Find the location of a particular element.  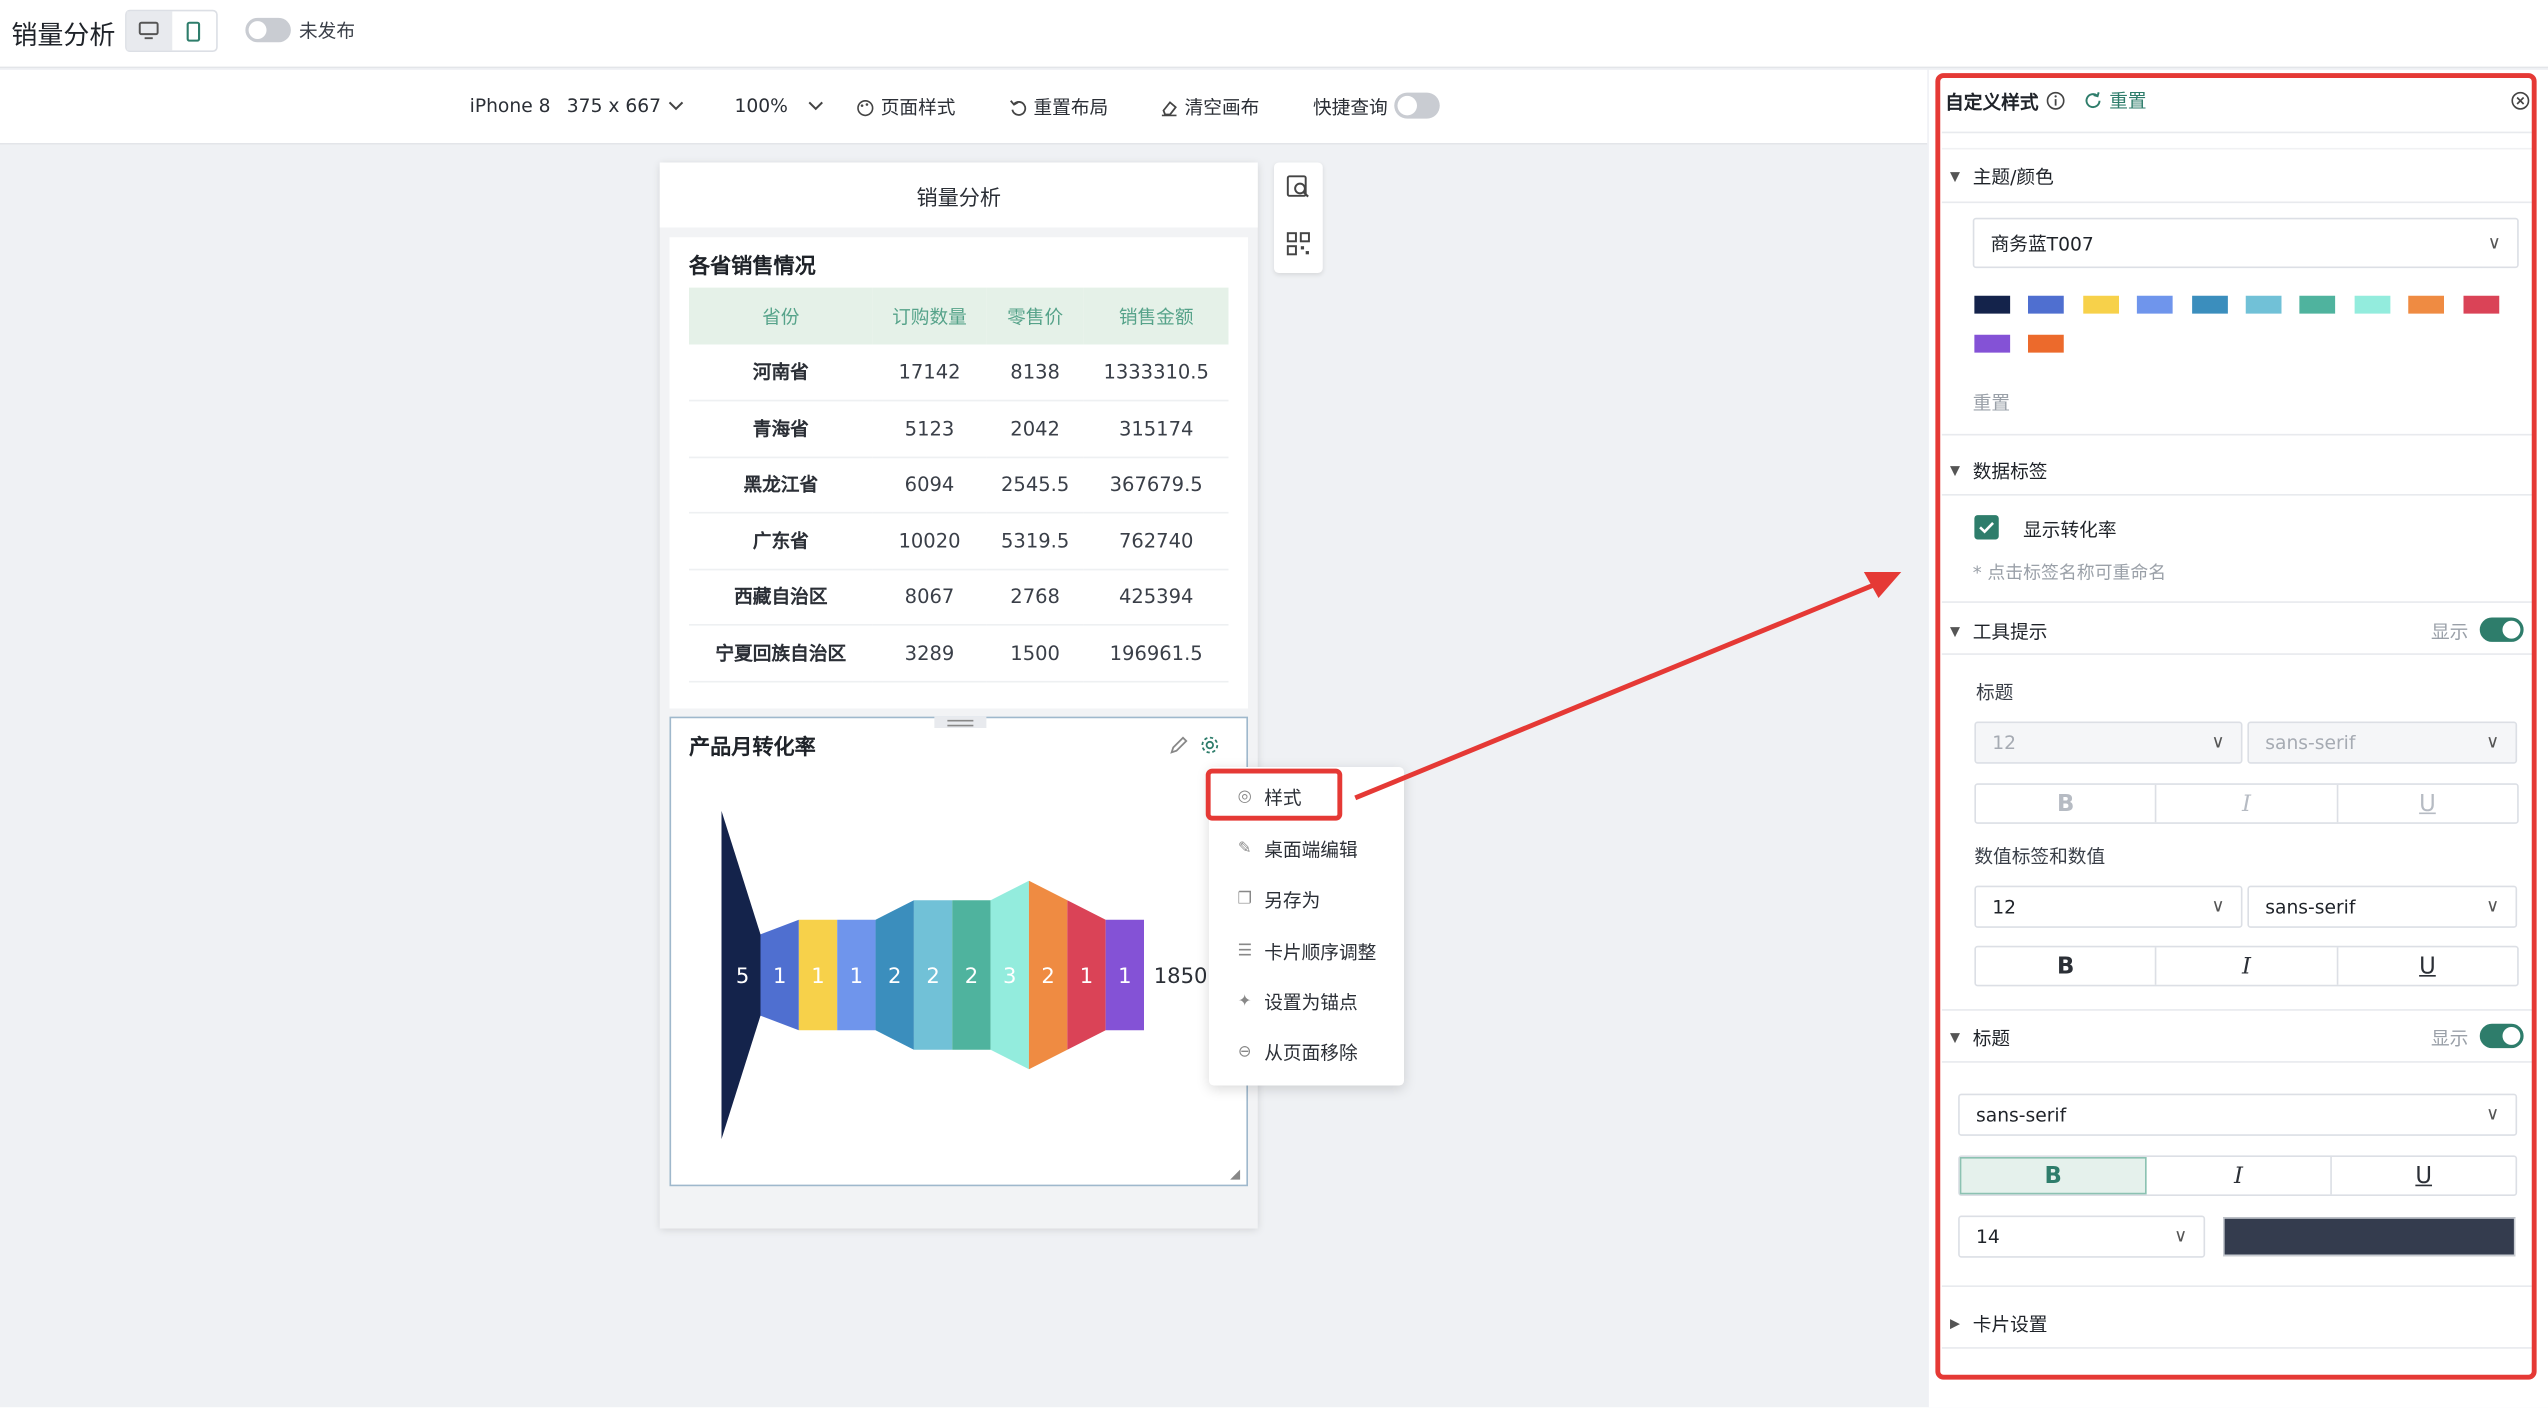

funnel-card: 产品月转化率 5 1 1 1 2 2 2 3 2 1 1 1850 ◢ is located at coordinates (958, 951).